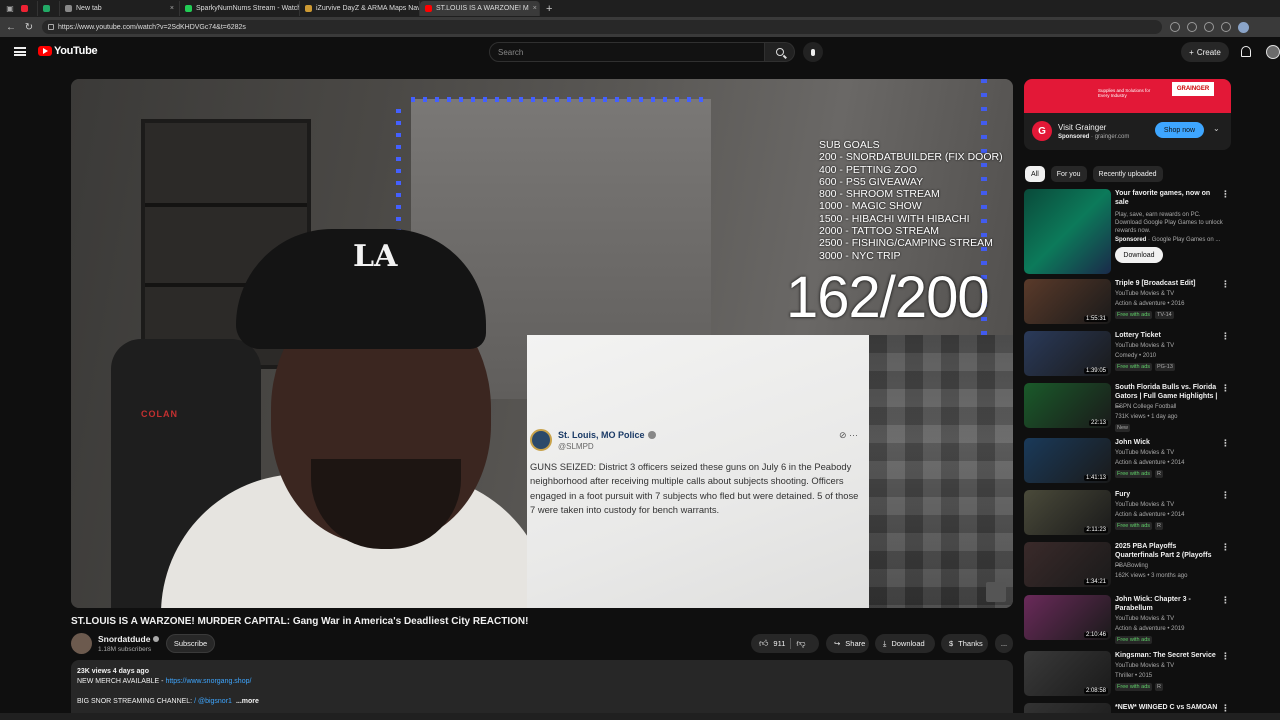  Describe the element at coordinates (1139, 255) in the screenshot. I see `download-ad-button: Download` at that location.